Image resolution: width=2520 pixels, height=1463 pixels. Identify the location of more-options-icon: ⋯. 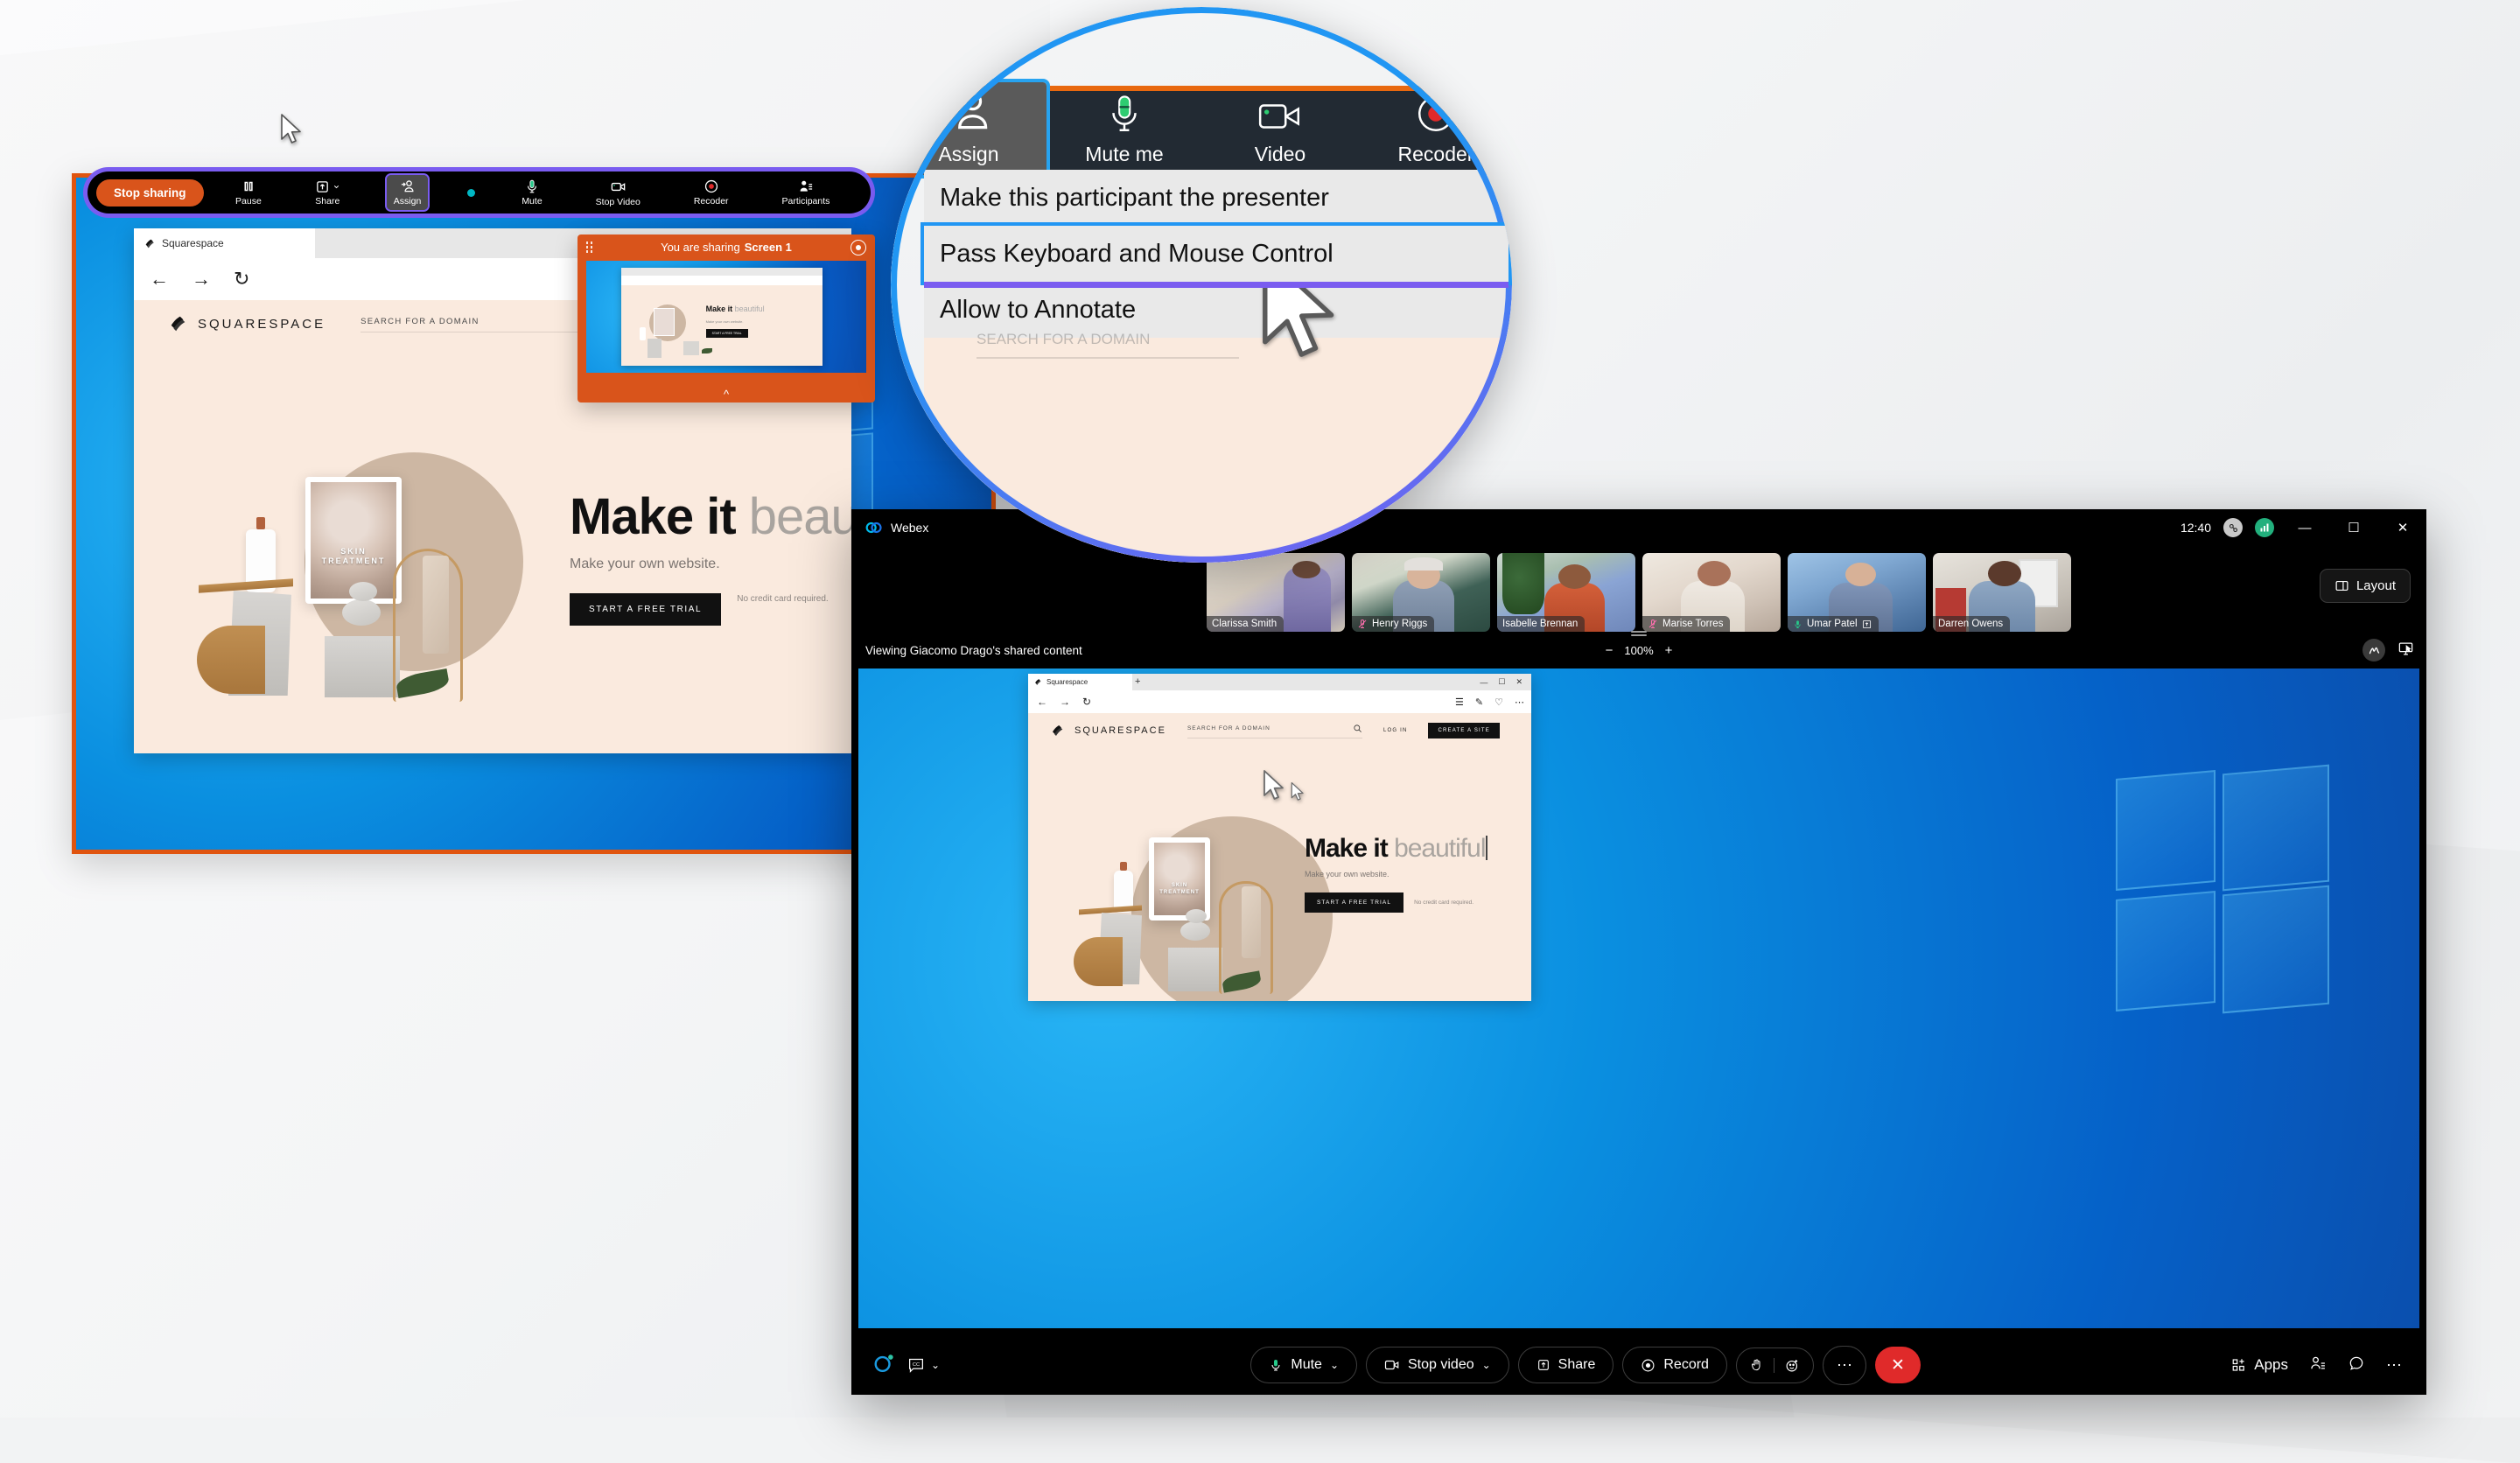
(1519, 702).